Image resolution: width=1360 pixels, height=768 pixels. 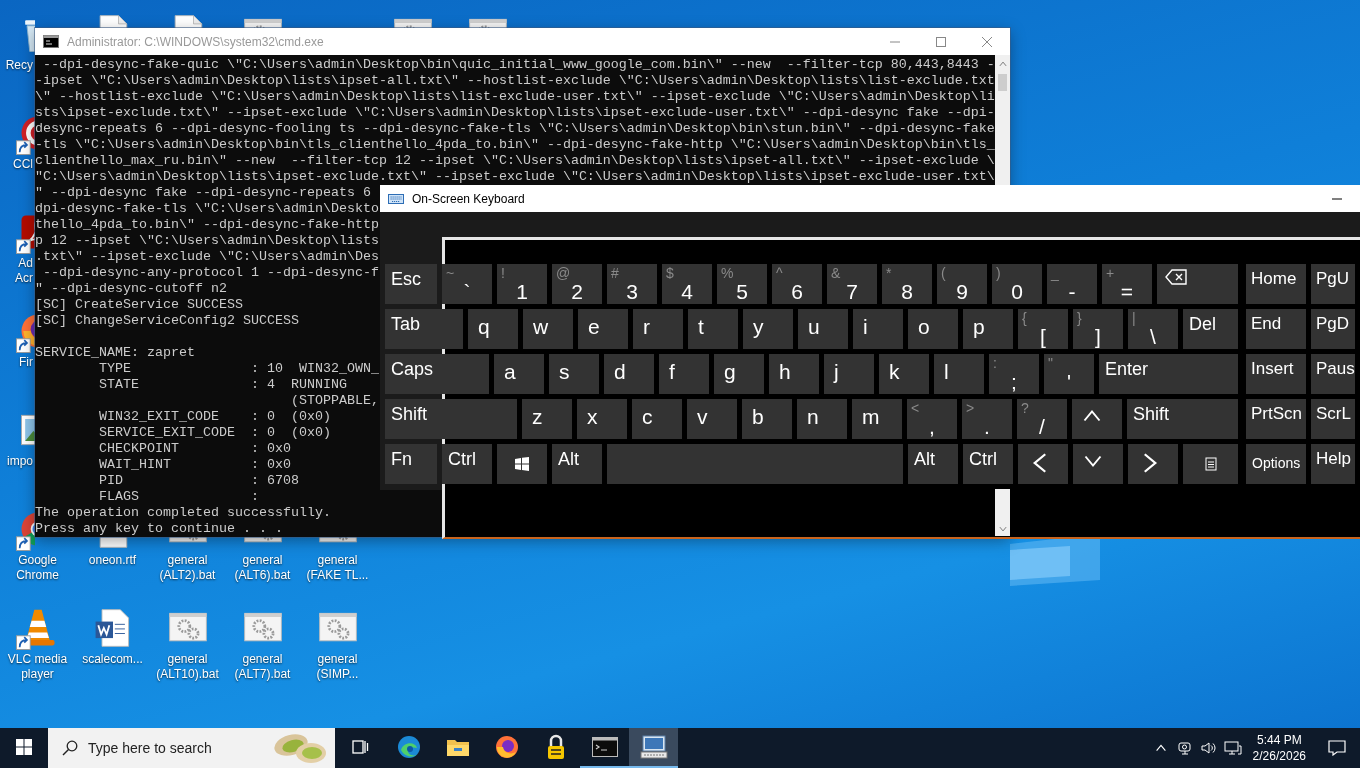 What do you see at coordinates (174, 748) in the screenshot?
I see `search-input: Type here to search` at bounding box center [174, 748].